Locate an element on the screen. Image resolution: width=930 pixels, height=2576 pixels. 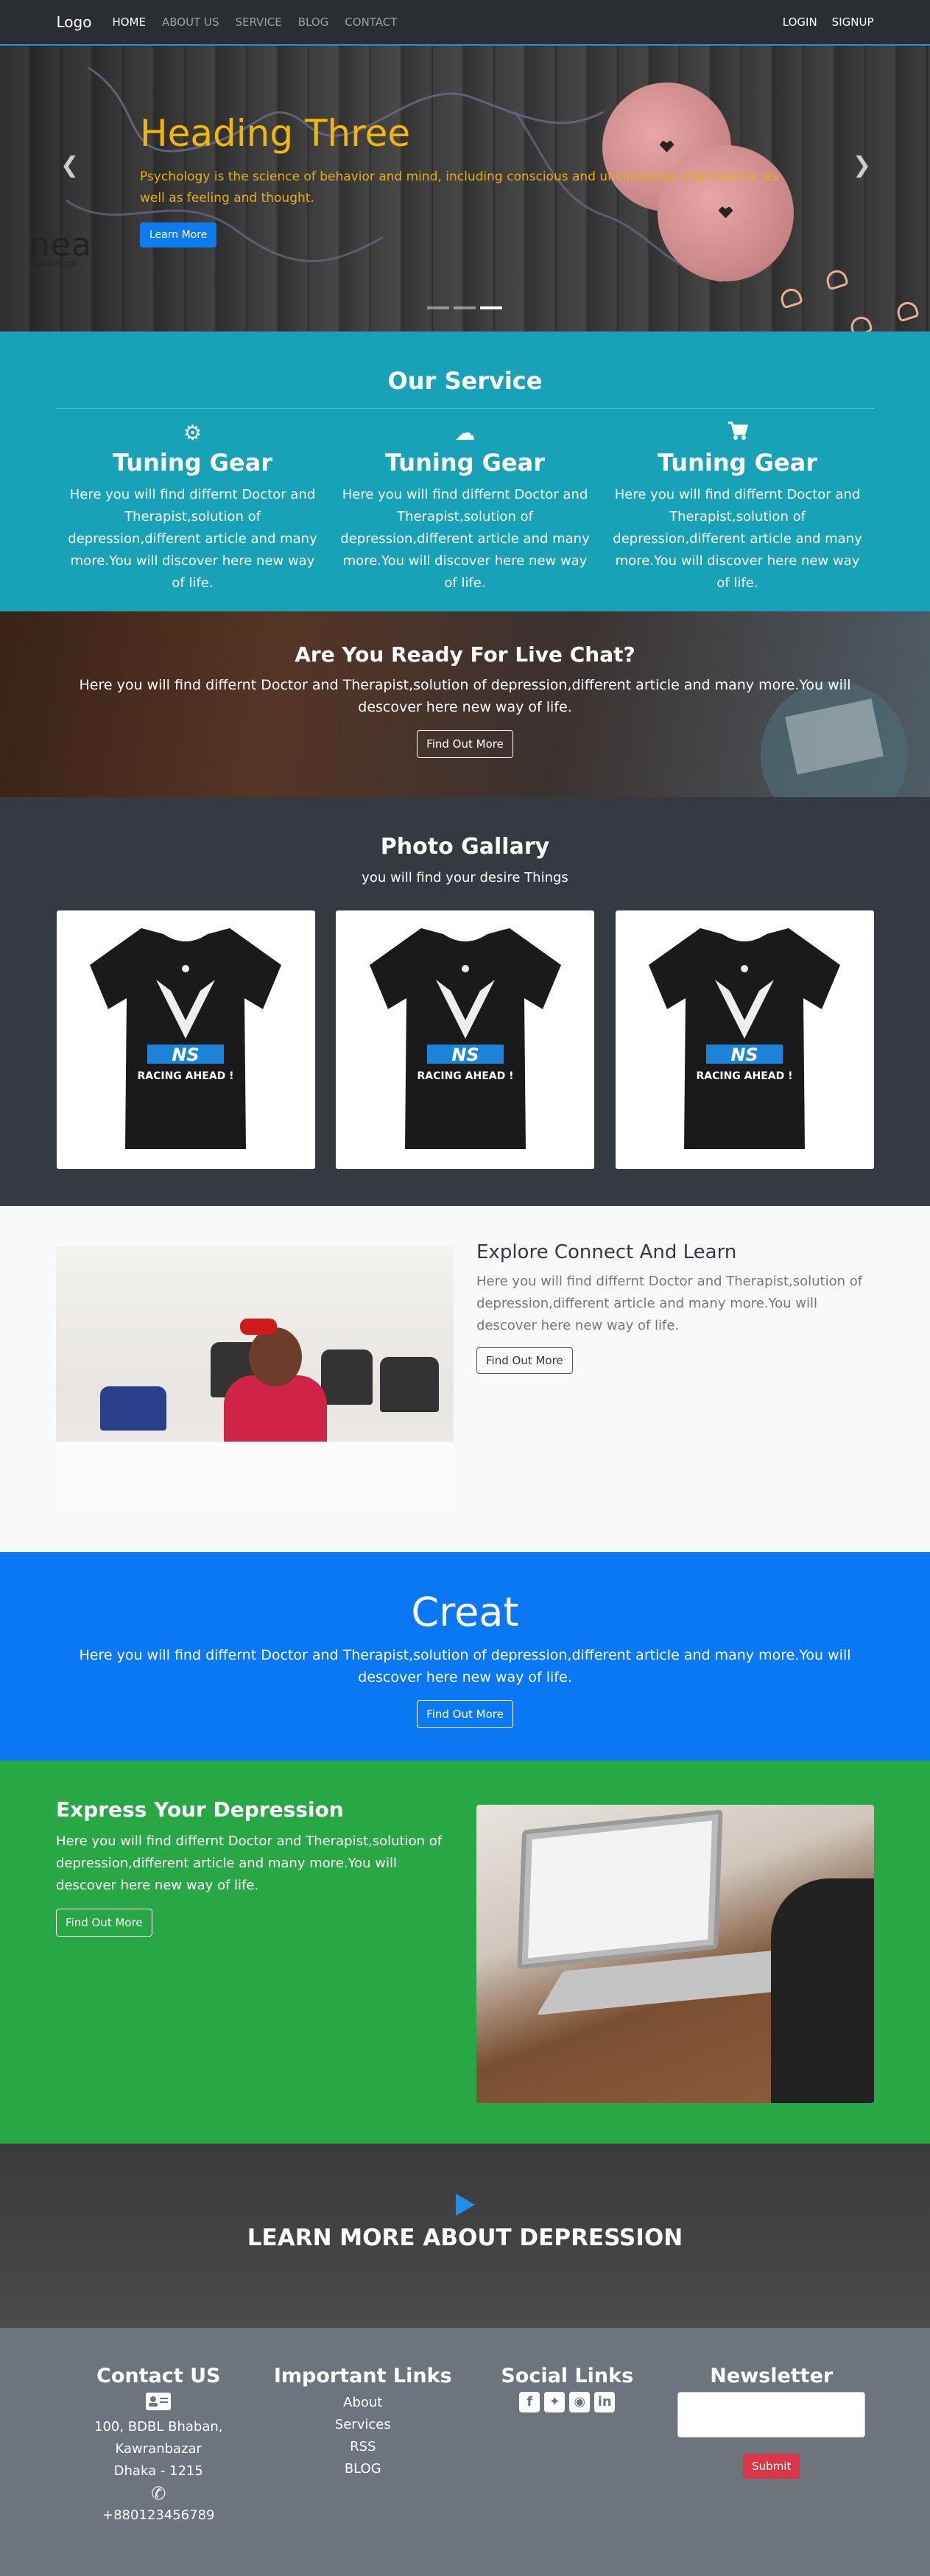
carousel-indicators is located at coordinates (465, 307).